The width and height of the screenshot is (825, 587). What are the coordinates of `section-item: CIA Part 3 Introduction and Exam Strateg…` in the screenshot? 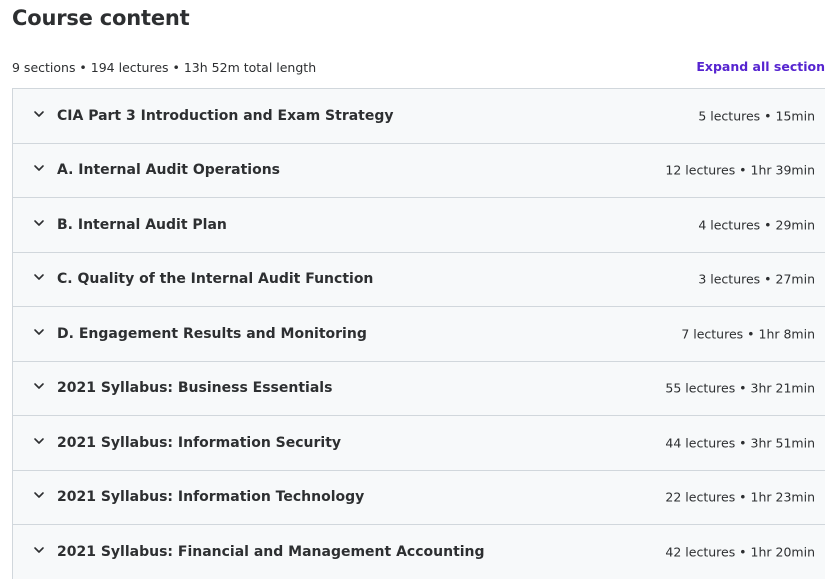 It's located at (419, 115).